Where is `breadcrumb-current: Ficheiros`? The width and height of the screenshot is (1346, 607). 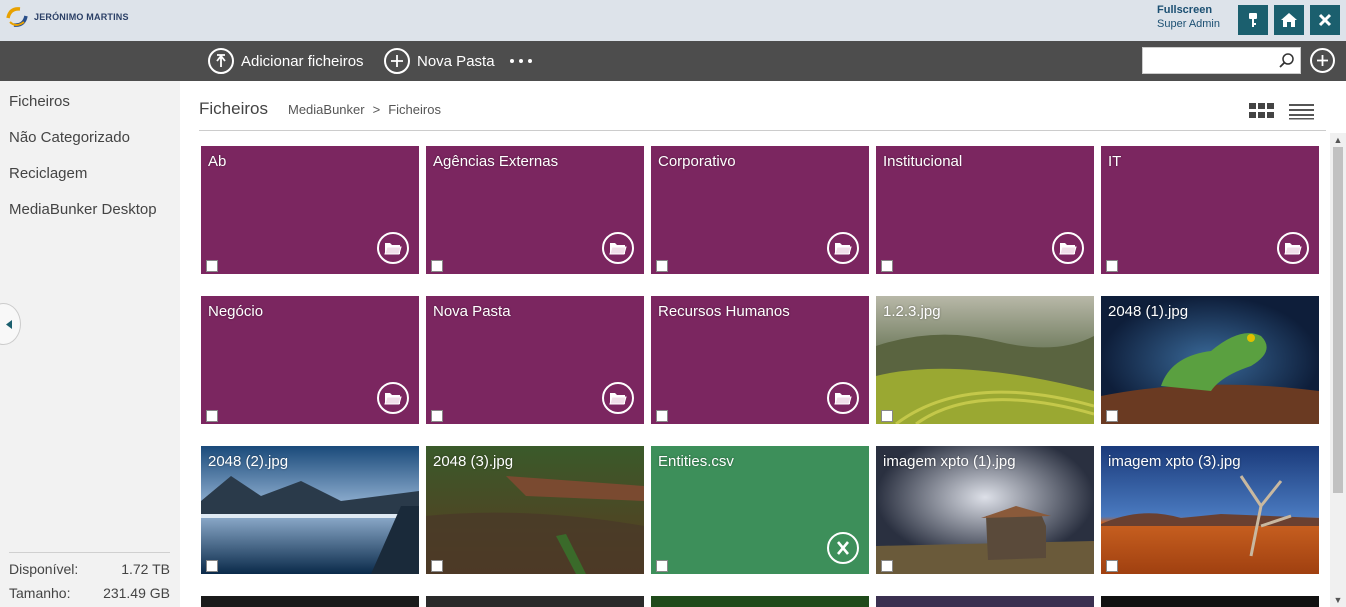
breadcrumb-current: Ficheiros is located at coordinates (414, 109).